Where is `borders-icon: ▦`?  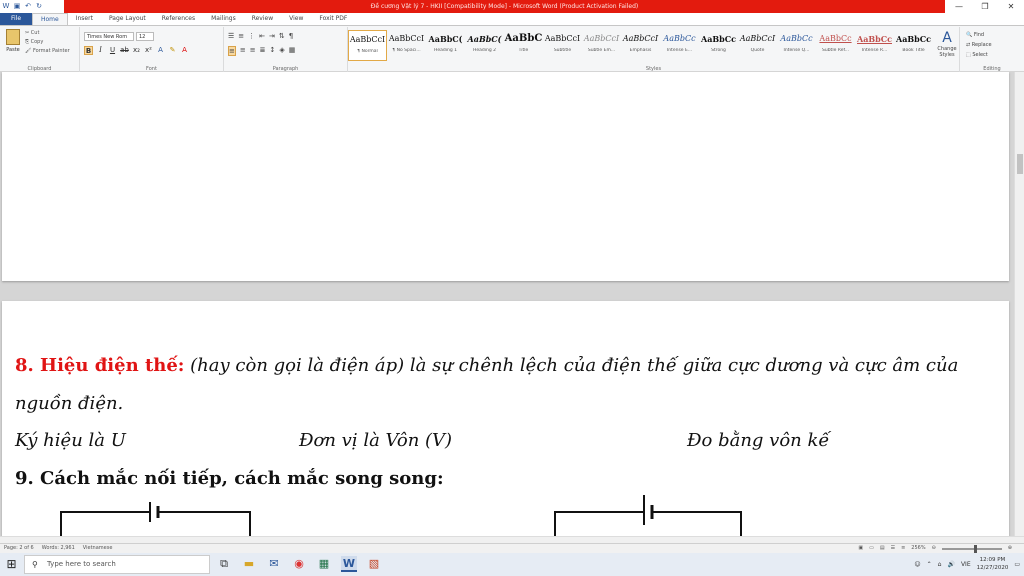 borders-icon: ▦ is located at coordinates (292, 51).